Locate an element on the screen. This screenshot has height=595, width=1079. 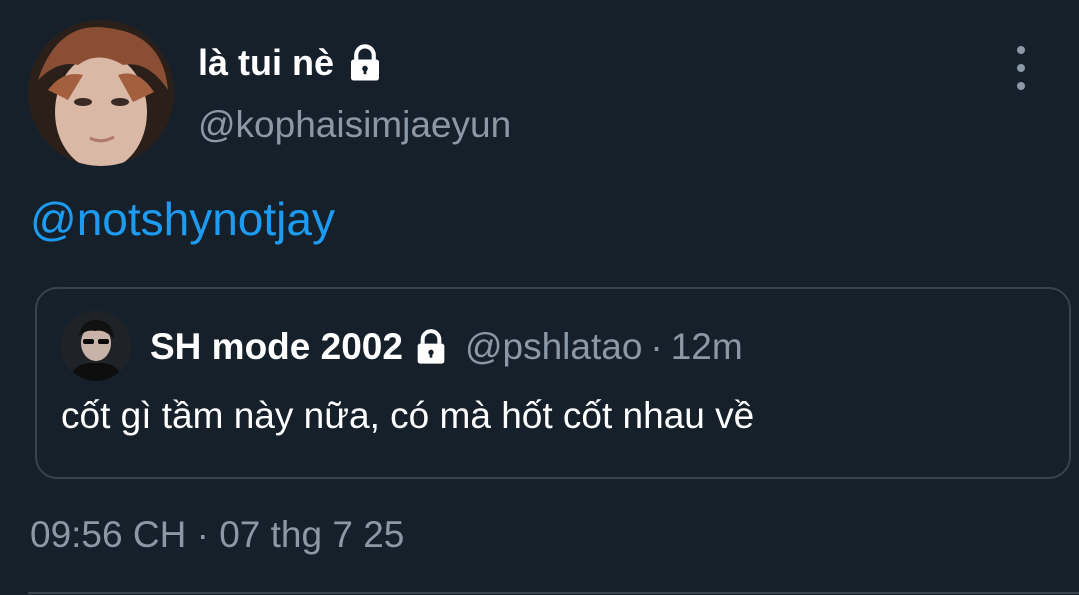
quoted-author-avatar is located at coordinates (96, 346).